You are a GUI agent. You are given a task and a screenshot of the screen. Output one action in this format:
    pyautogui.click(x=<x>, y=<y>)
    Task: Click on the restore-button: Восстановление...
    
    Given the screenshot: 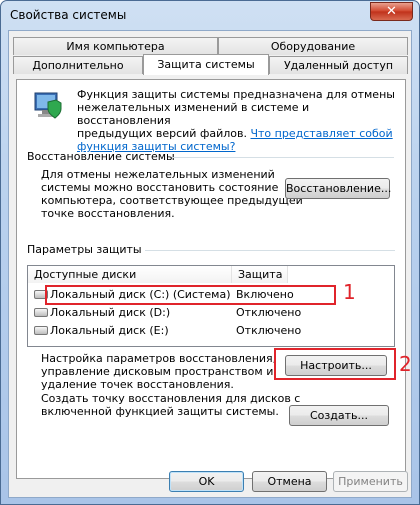 What is the action you would take?
    pyautogui.click(x=338, y=188)
    